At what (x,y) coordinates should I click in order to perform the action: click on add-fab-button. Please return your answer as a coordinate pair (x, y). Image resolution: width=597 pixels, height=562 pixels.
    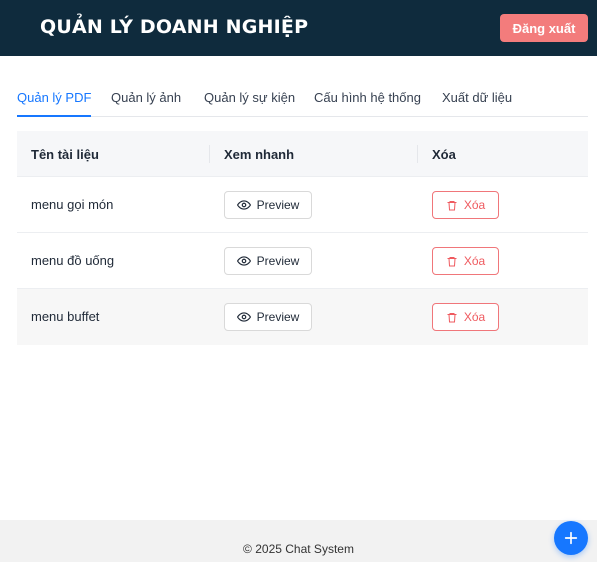
    Looking at the image, I should click on (571, 538).